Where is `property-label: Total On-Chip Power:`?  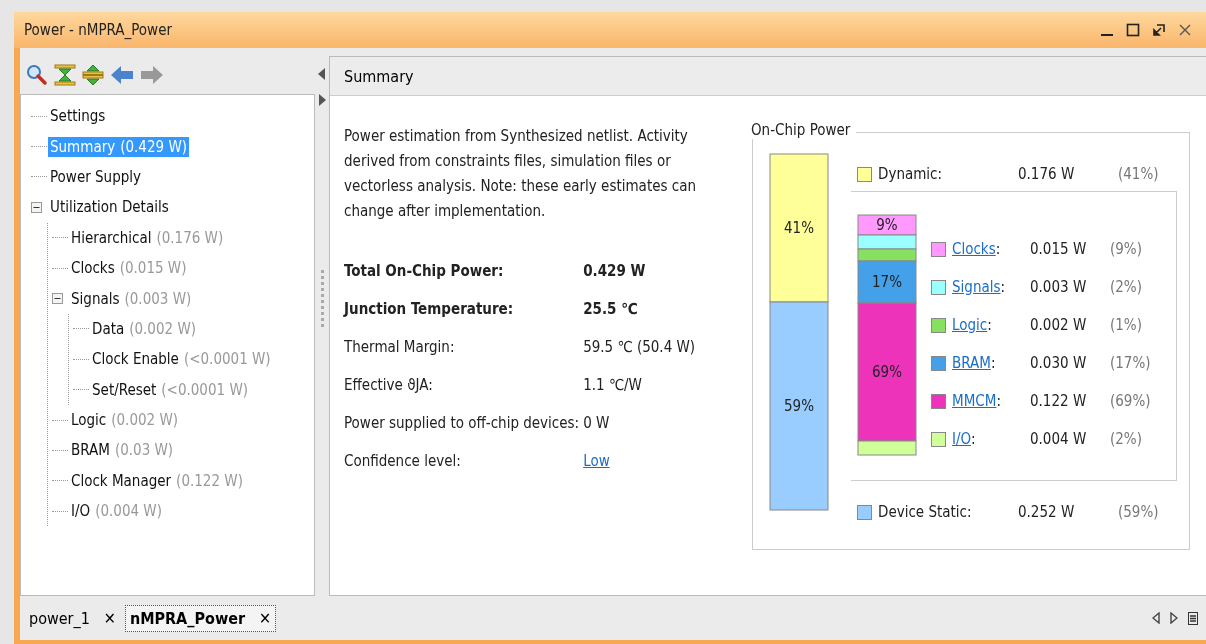
property-label: Total On-Chip Power: is located at coordinates (424, 271).